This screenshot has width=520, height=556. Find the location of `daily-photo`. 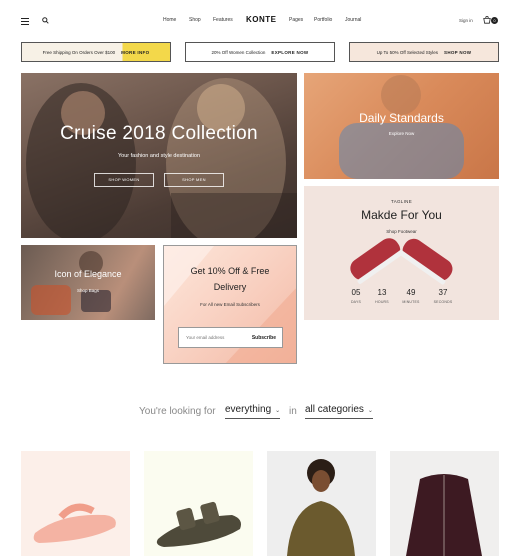

daily-photo is located at coordinates (401, 127).